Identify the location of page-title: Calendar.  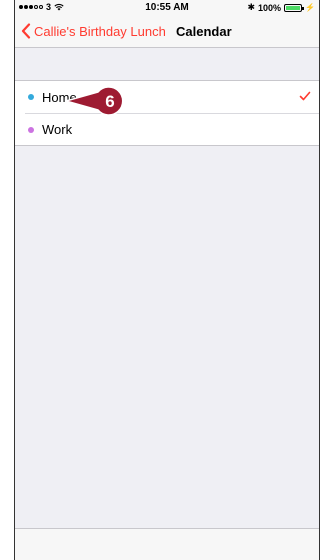
(204, 31).